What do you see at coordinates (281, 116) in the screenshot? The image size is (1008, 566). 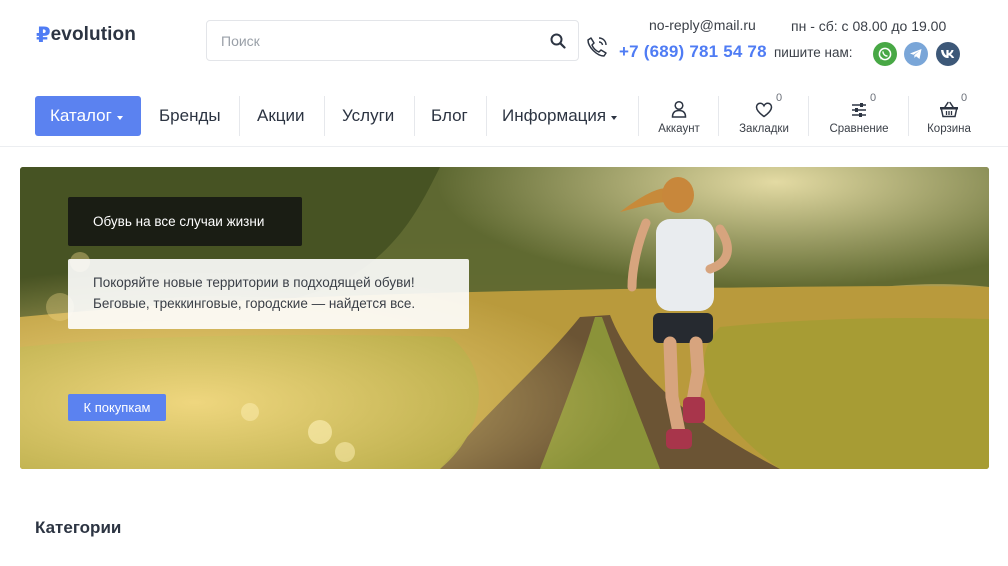 I see `nav-item-sales: Акции` at bounding box center [281, 116].